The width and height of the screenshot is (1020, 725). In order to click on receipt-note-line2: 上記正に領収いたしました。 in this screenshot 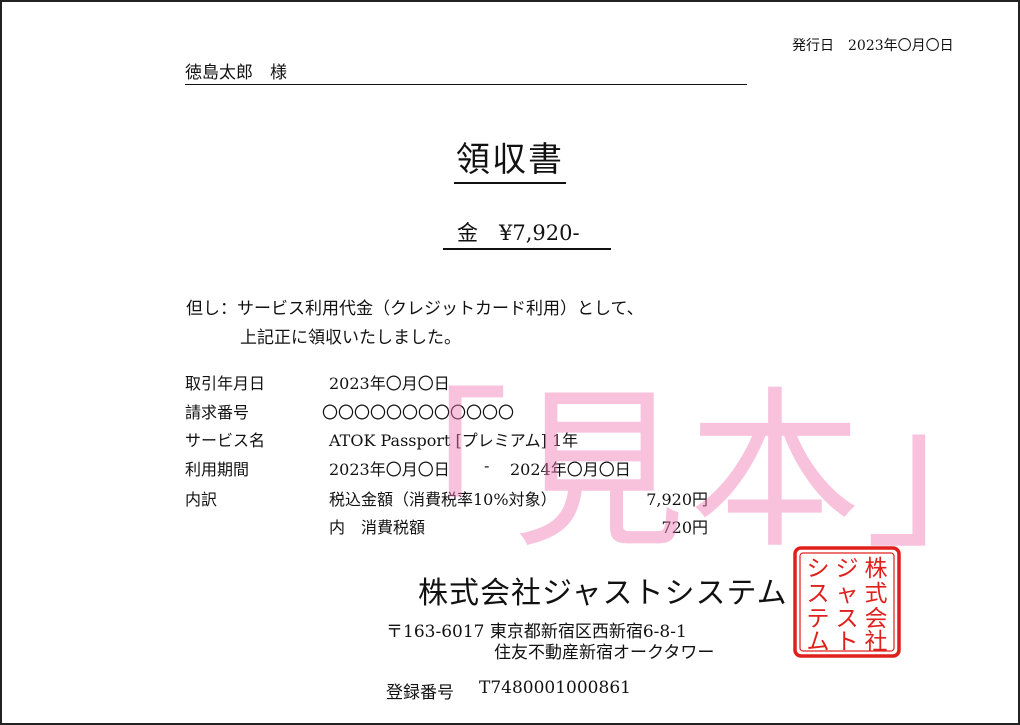, I will do `click(350, 338)`.